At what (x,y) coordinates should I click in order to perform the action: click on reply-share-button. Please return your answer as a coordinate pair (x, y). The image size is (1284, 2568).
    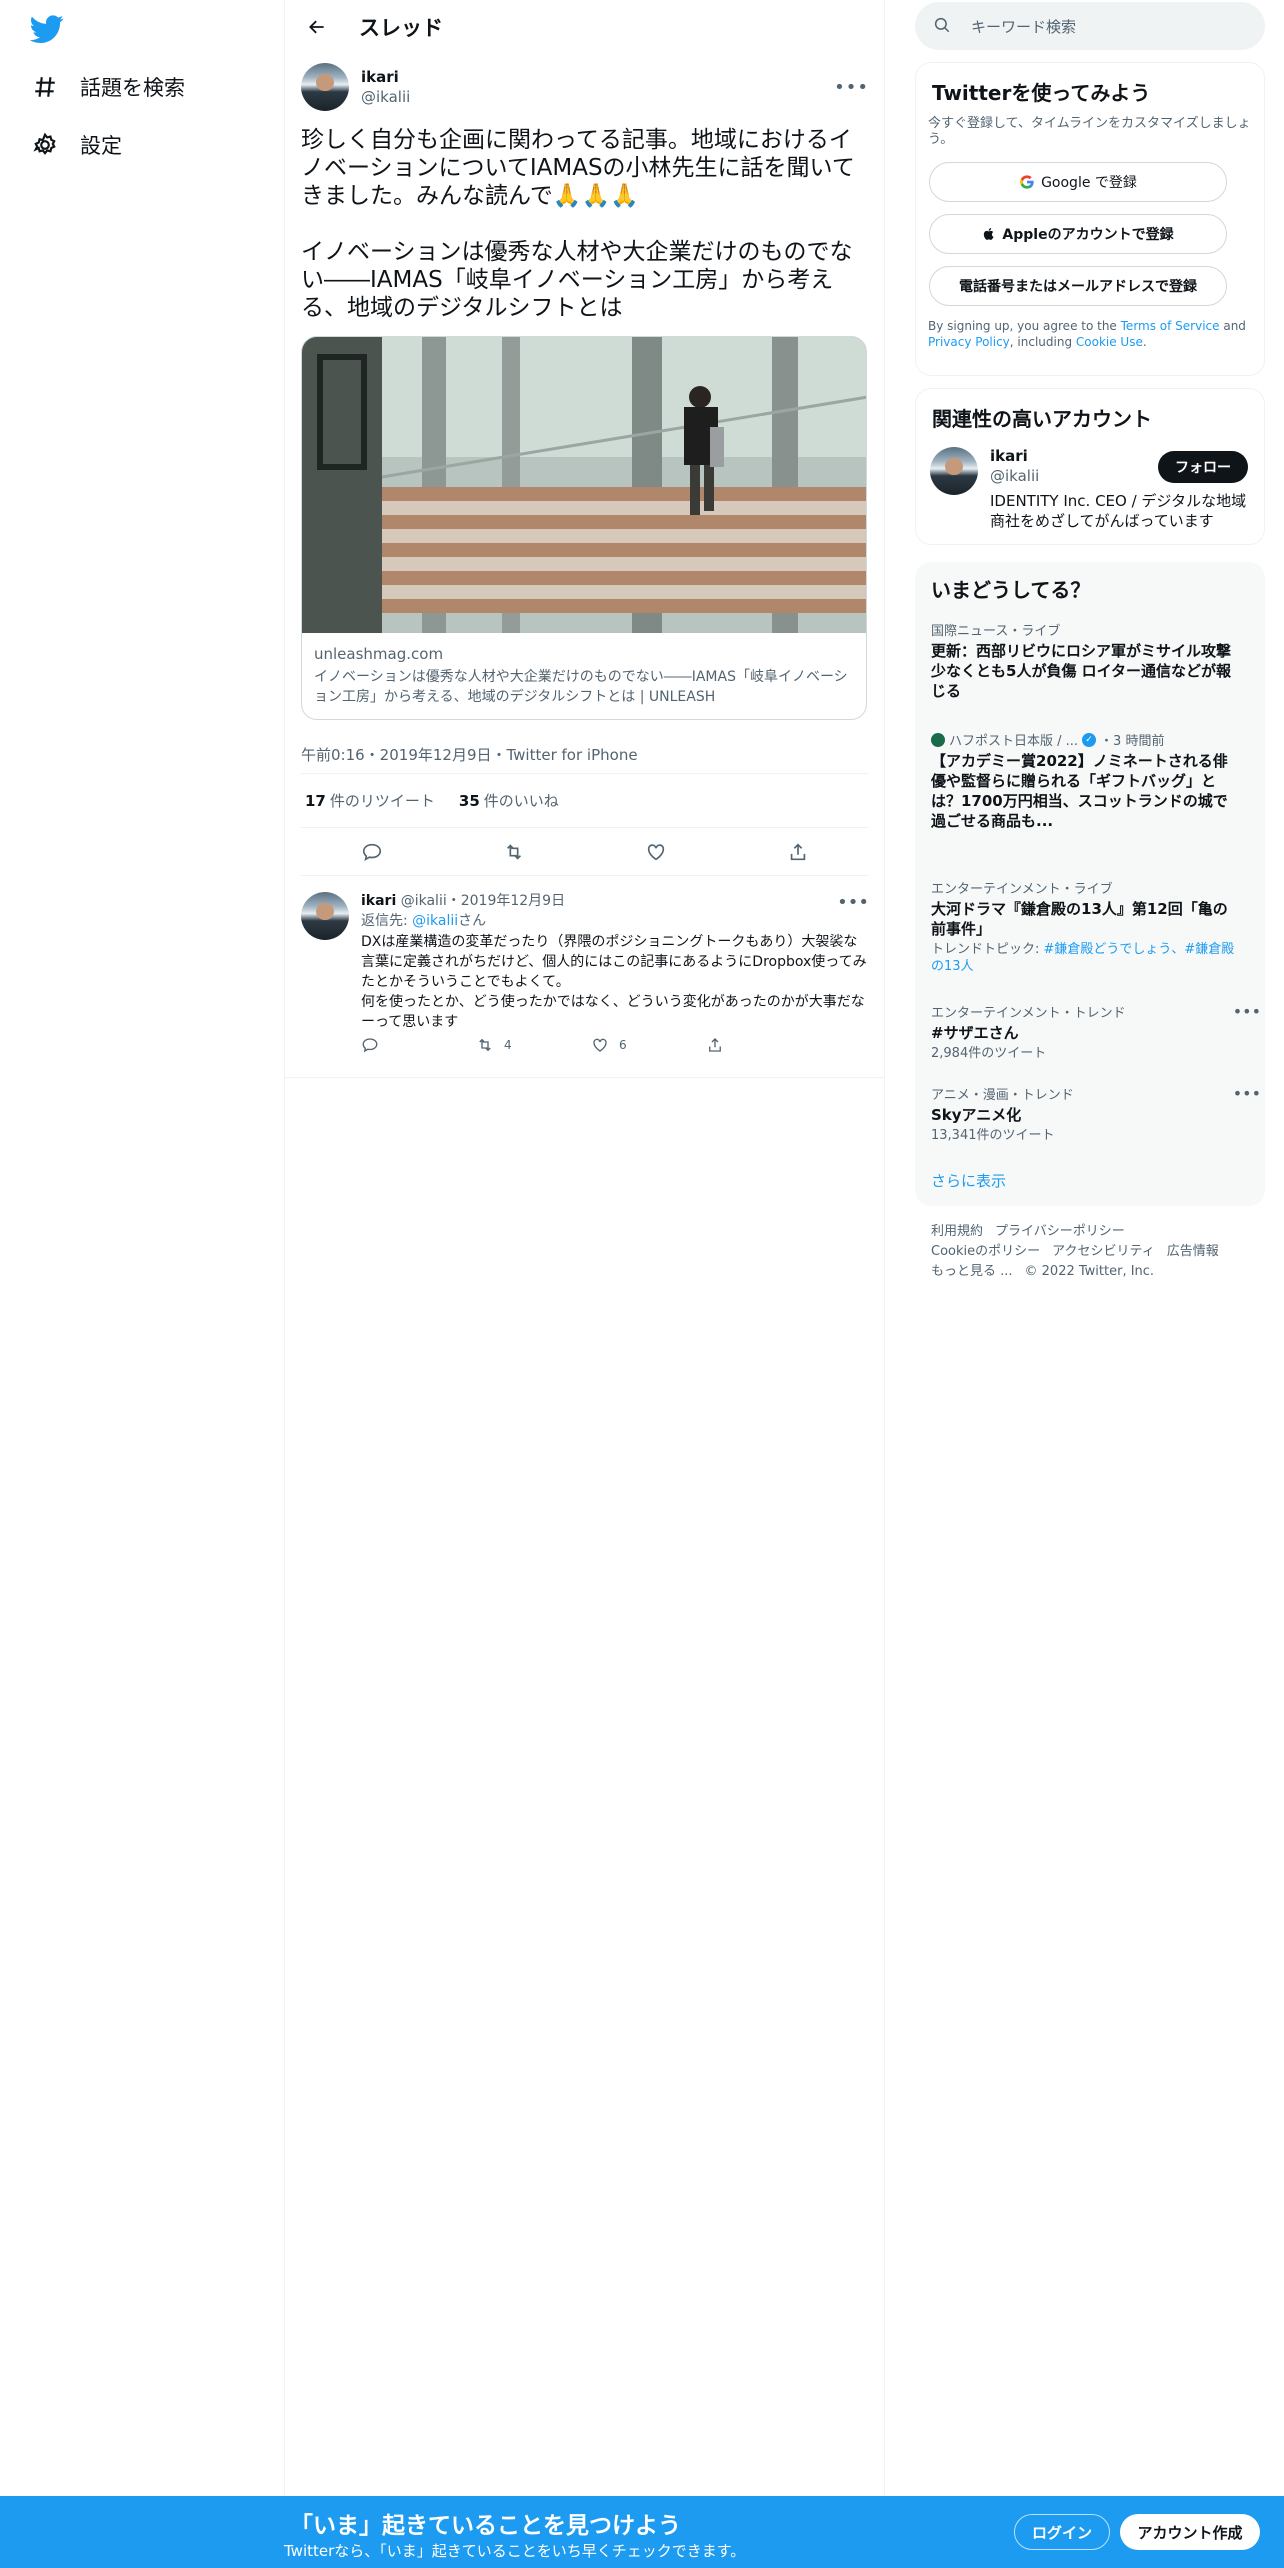
    Looking at the image, I should click on (763, 1045).